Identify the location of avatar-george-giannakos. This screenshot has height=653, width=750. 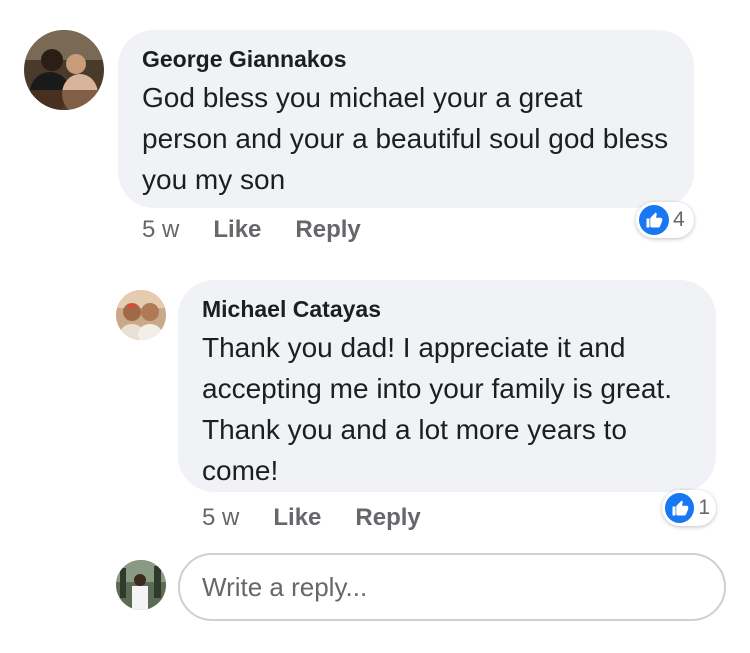
(64, 70).